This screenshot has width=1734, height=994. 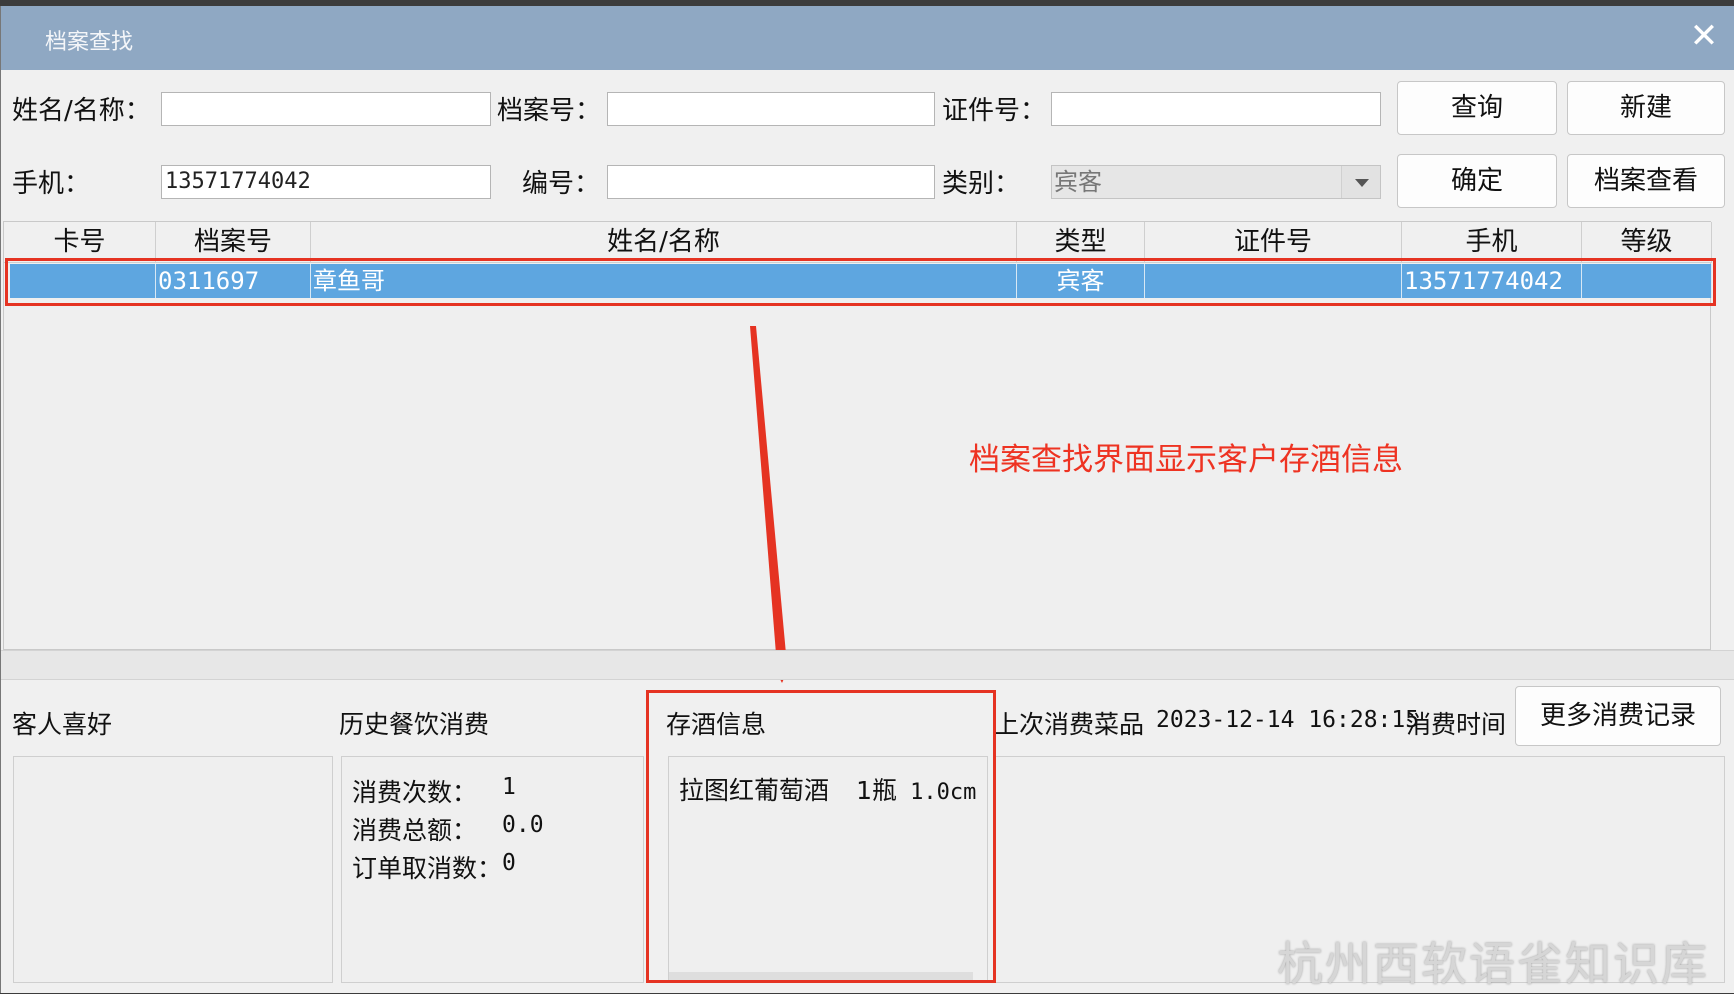 What do you see at coordinates (1273, 281) in the screenshot?
I see `cell-id-no` at bounding box center [1273, 281].